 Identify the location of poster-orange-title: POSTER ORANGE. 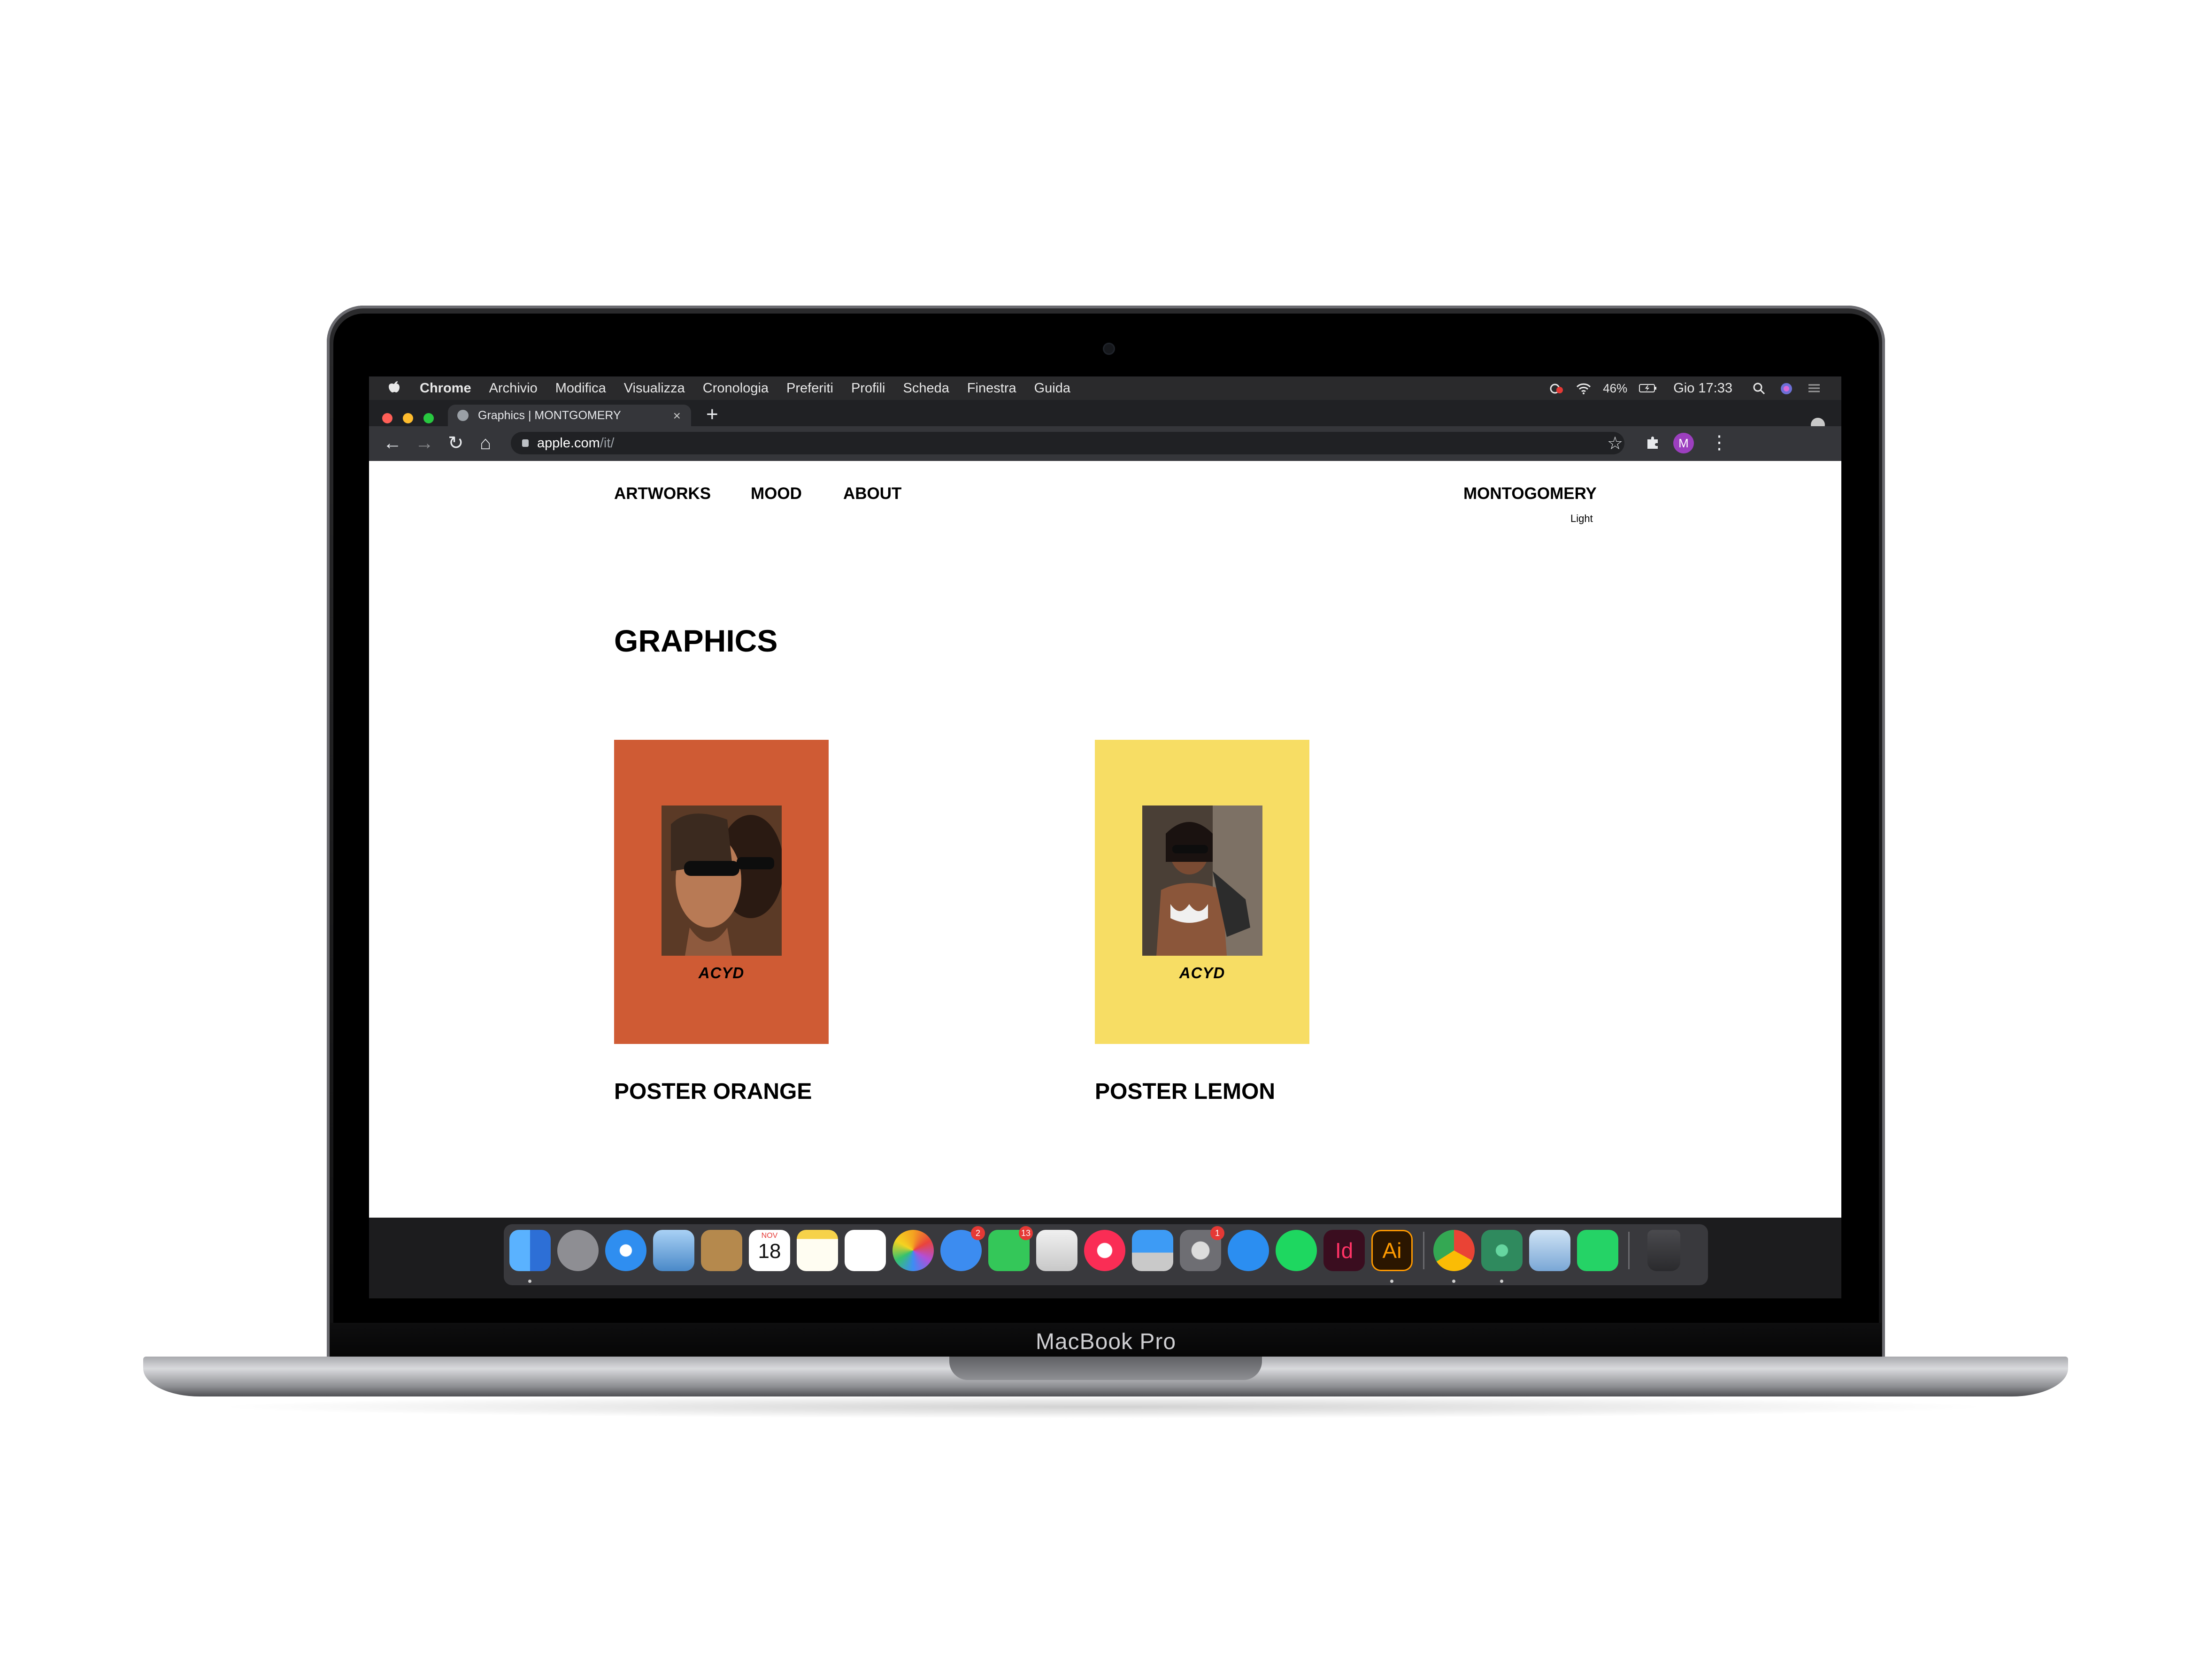
(713, 1092).